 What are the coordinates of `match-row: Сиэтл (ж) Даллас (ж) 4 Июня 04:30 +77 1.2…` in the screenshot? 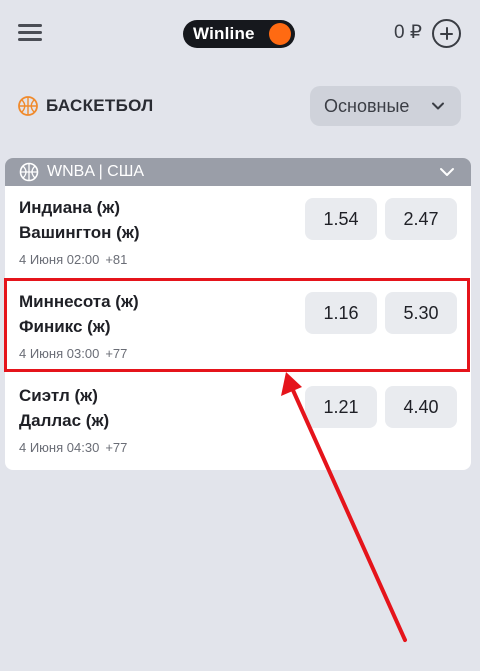 It's located at (238, 421).